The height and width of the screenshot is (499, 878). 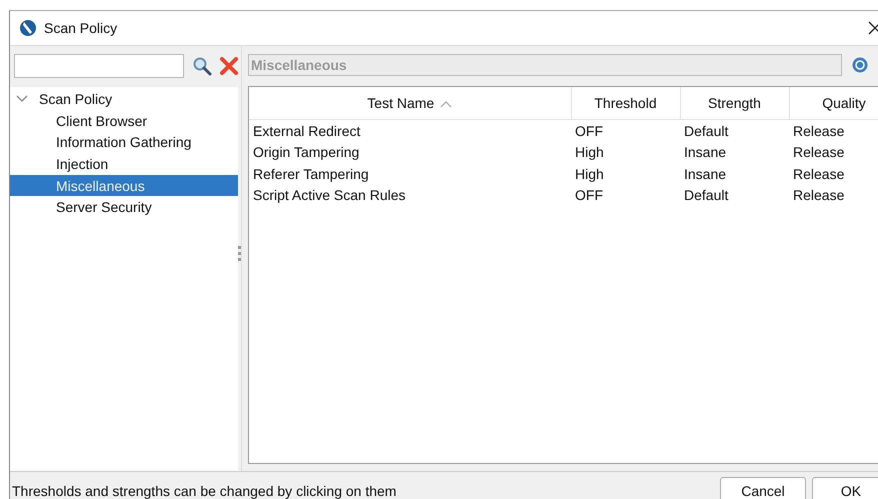 What do you see at coordinates (873, 28) in the screenshot?
I see `close-icon` at bounding box center [873, 28].